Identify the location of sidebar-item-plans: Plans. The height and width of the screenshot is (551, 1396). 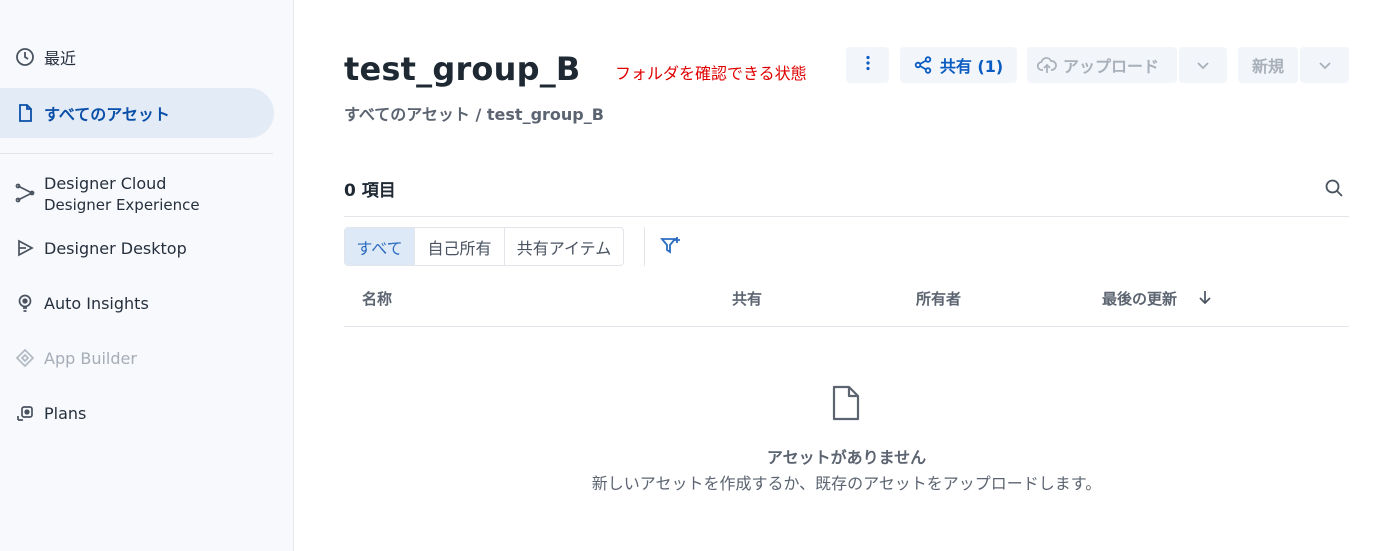
(137, 413).